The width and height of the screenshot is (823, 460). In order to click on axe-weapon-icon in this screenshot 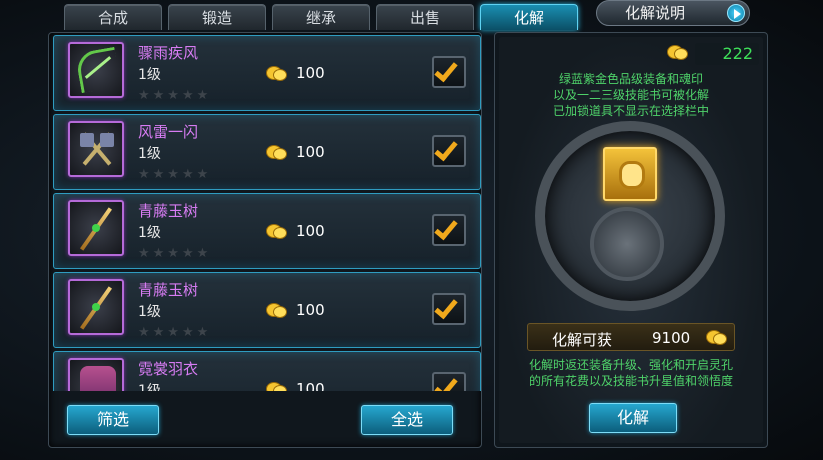, I will do `click(96, 149)`.